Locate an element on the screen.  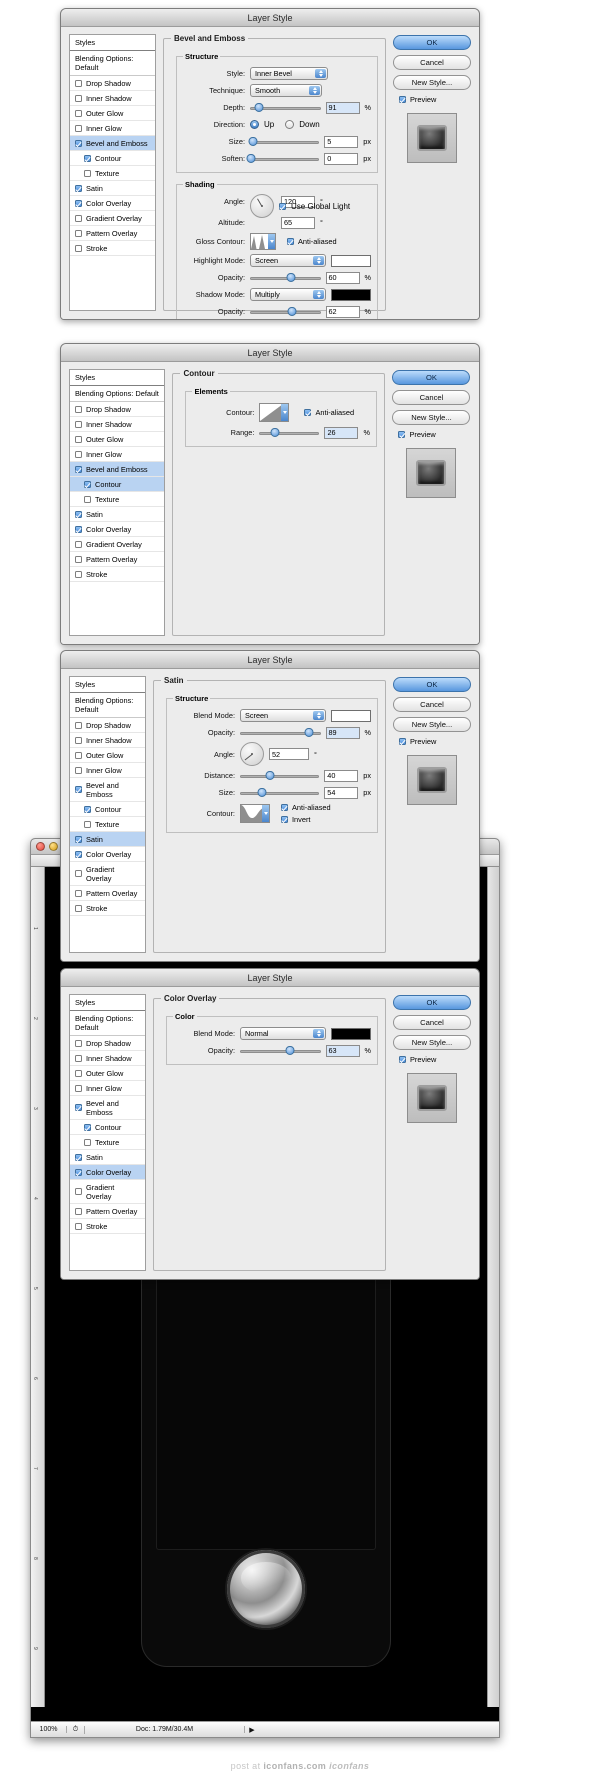
range-input: 26 is located at coordinates (341, 432).